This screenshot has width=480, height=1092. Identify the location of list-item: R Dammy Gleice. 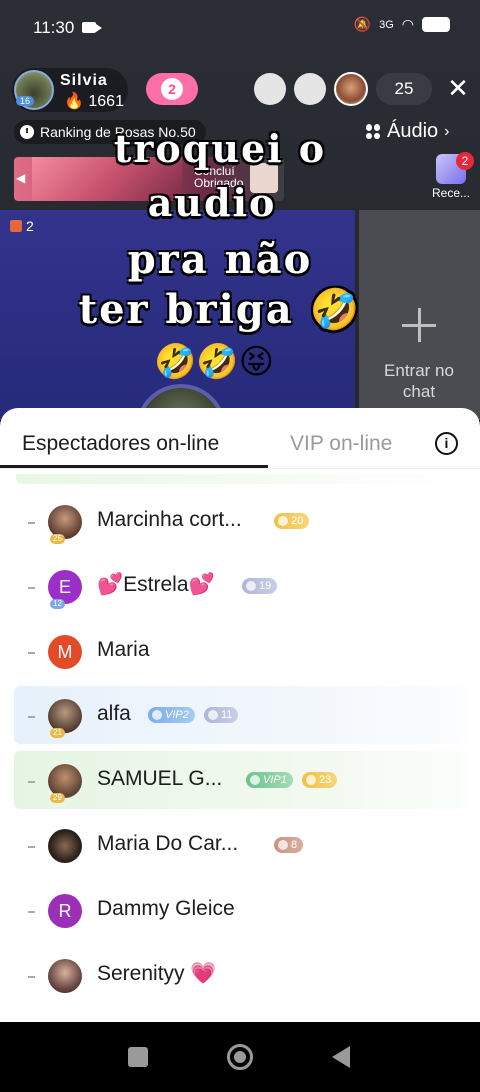
(240, 910).